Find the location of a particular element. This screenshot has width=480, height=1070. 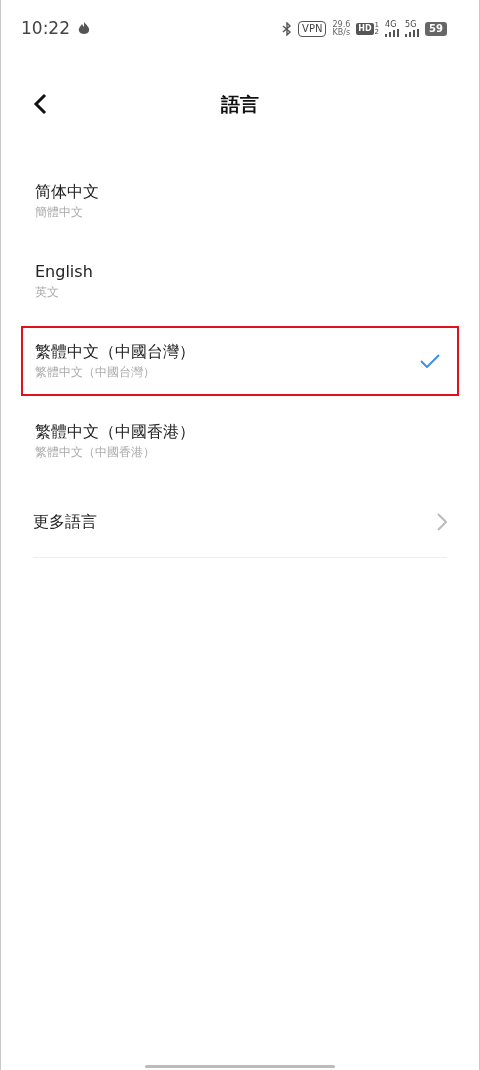

language-native-name: 繁體中文（中國台灣） is located at coordinates (95, 372).